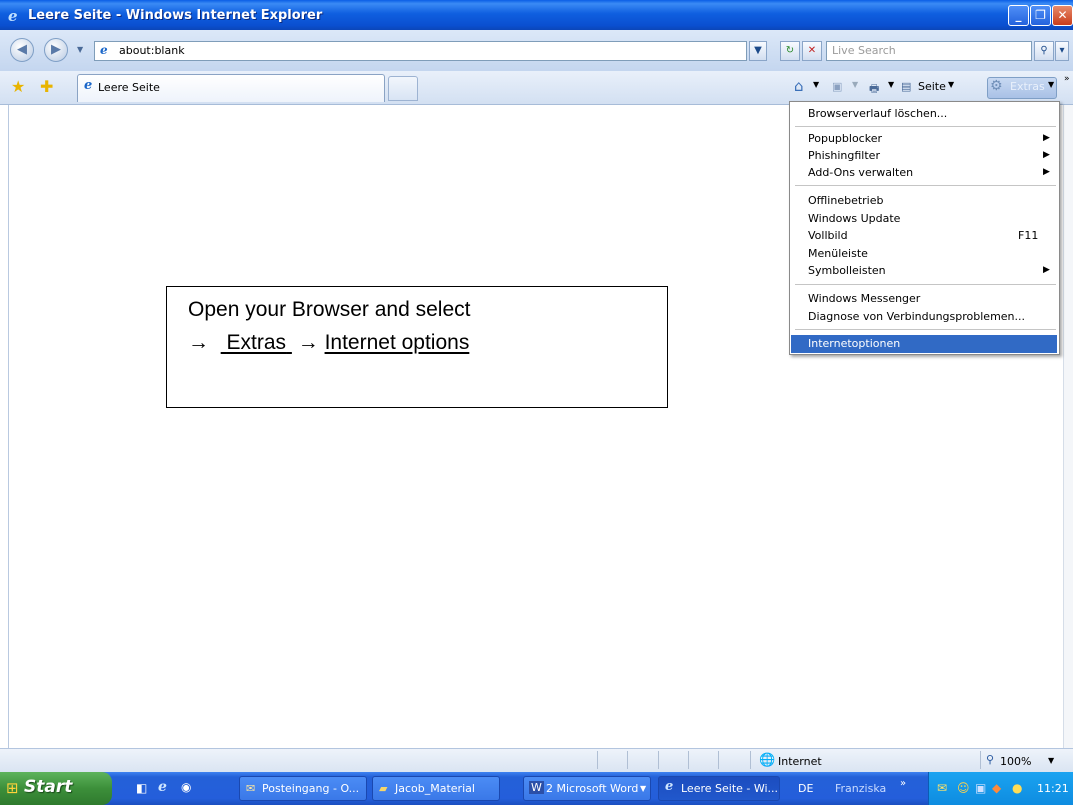  Describe the element at coordinates (129, 87) in the screenshot. I see `tab-label: Leere Seite` at that location.